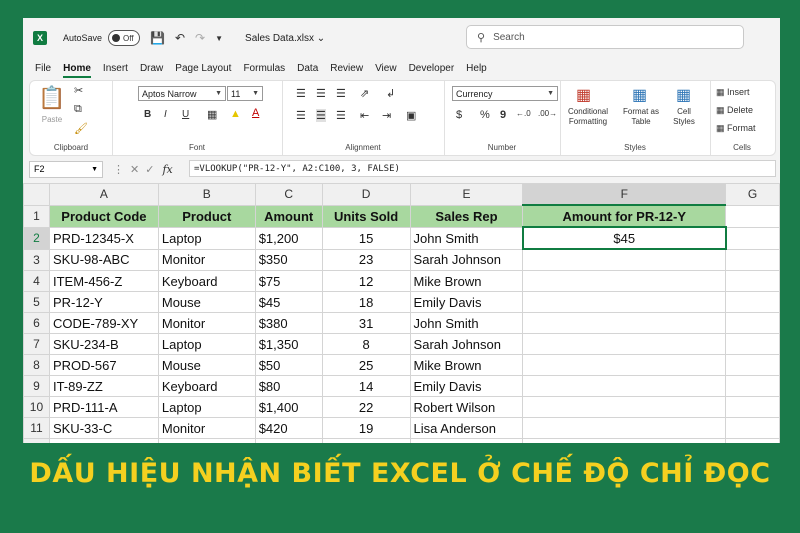 The image size is (800, 533). Describe the element at coordinates (36, 302) in the screenshot. I see `row-header: 5` at that location.